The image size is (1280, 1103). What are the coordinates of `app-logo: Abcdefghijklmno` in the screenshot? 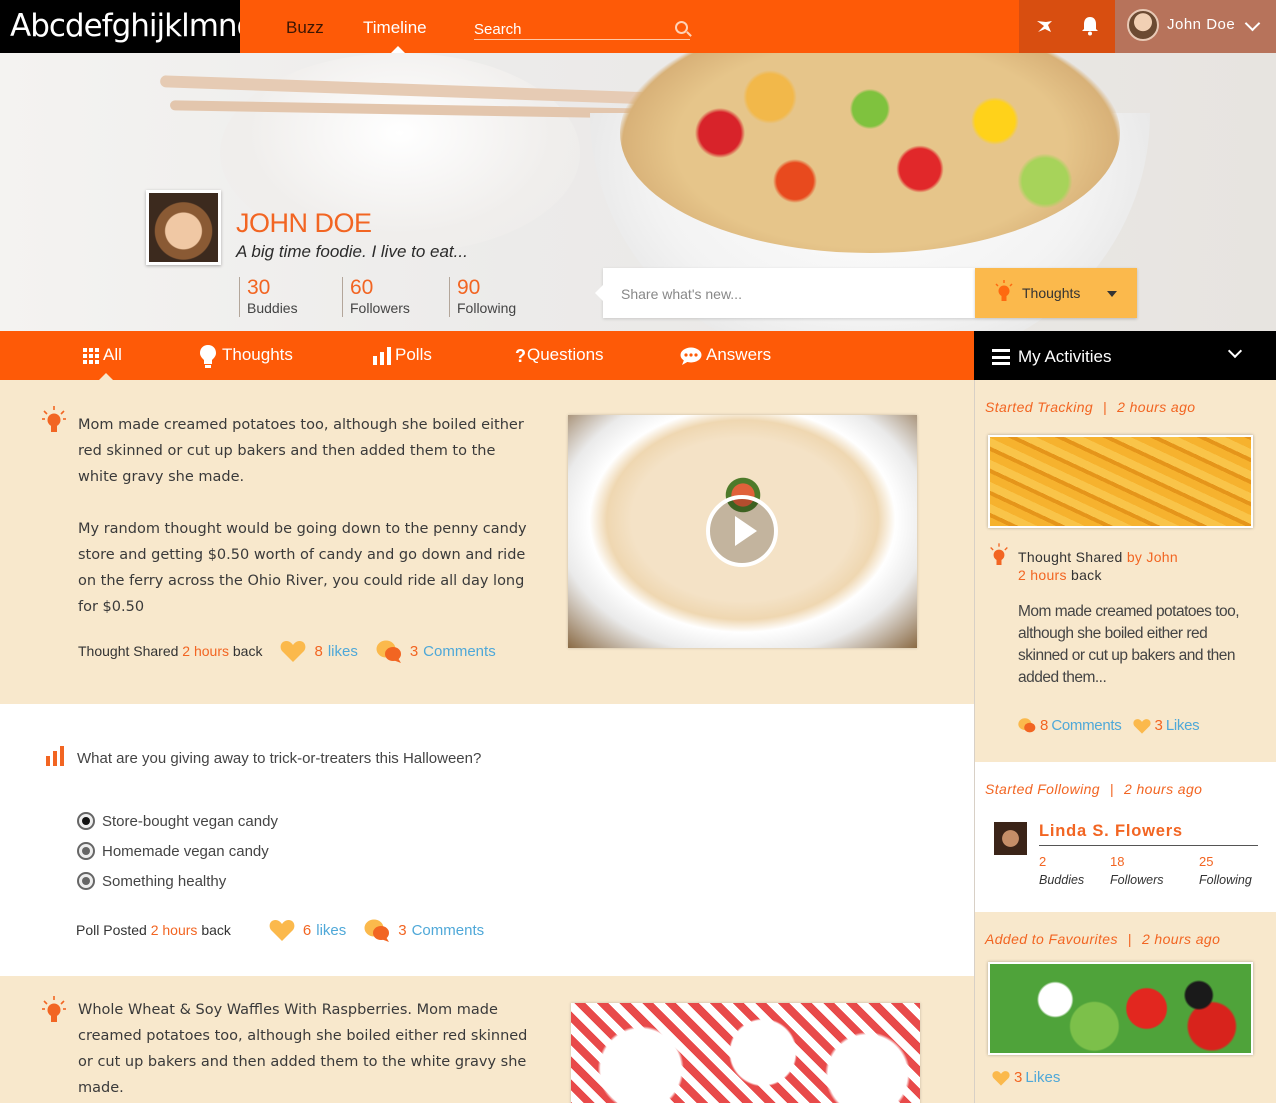 It's located at (120, 26).